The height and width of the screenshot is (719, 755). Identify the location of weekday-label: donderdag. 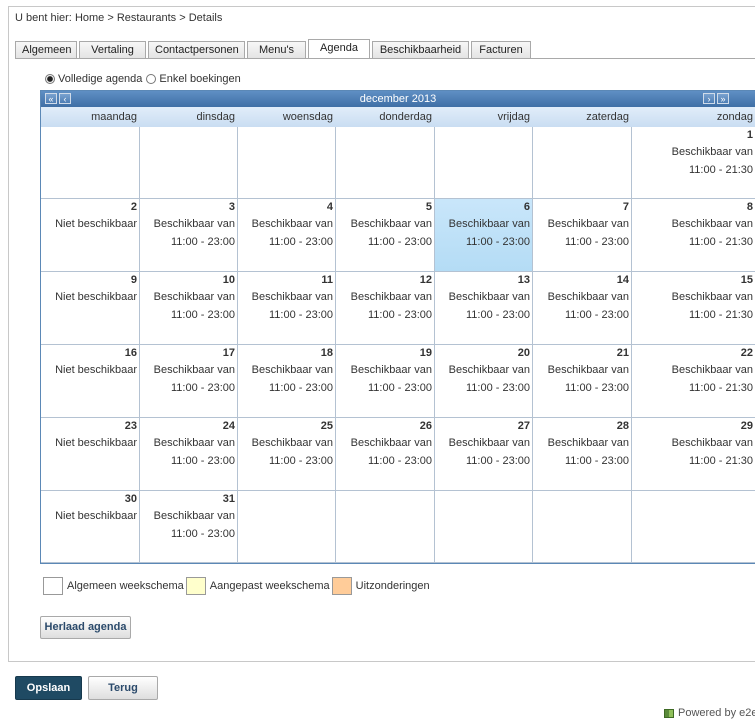
(405, 117).